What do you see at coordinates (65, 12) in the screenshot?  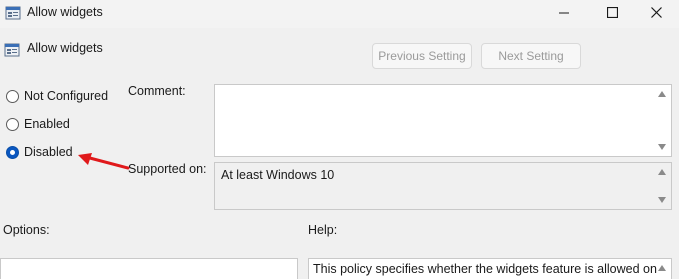 I see `window-title: Allow widgets` at bounding box center [65, 12].